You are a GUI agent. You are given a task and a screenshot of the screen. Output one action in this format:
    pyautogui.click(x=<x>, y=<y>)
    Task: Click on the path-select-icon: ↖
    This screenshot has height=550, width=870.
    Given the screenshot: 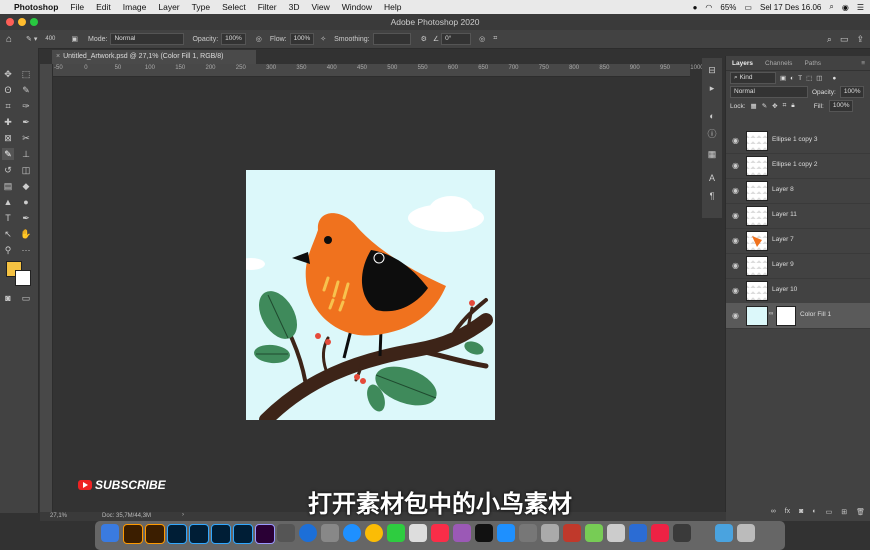 What is the action you would take?
    pyautogui.click(x=8, y=234)
    